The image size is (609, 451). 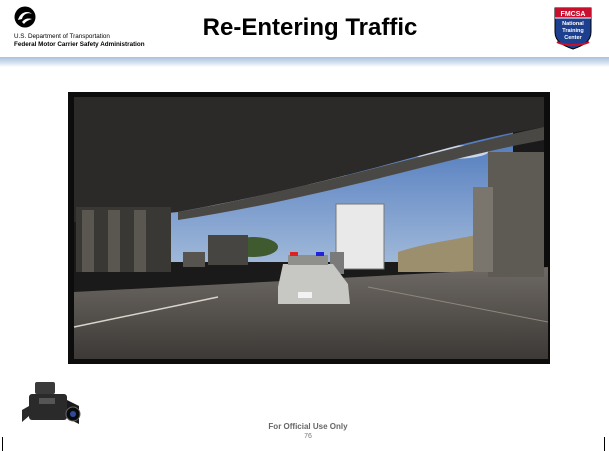 What do you see at coordinates (308, 436) in the screenshot?
I see `page-number: 76` at bounding box center [308, 436].